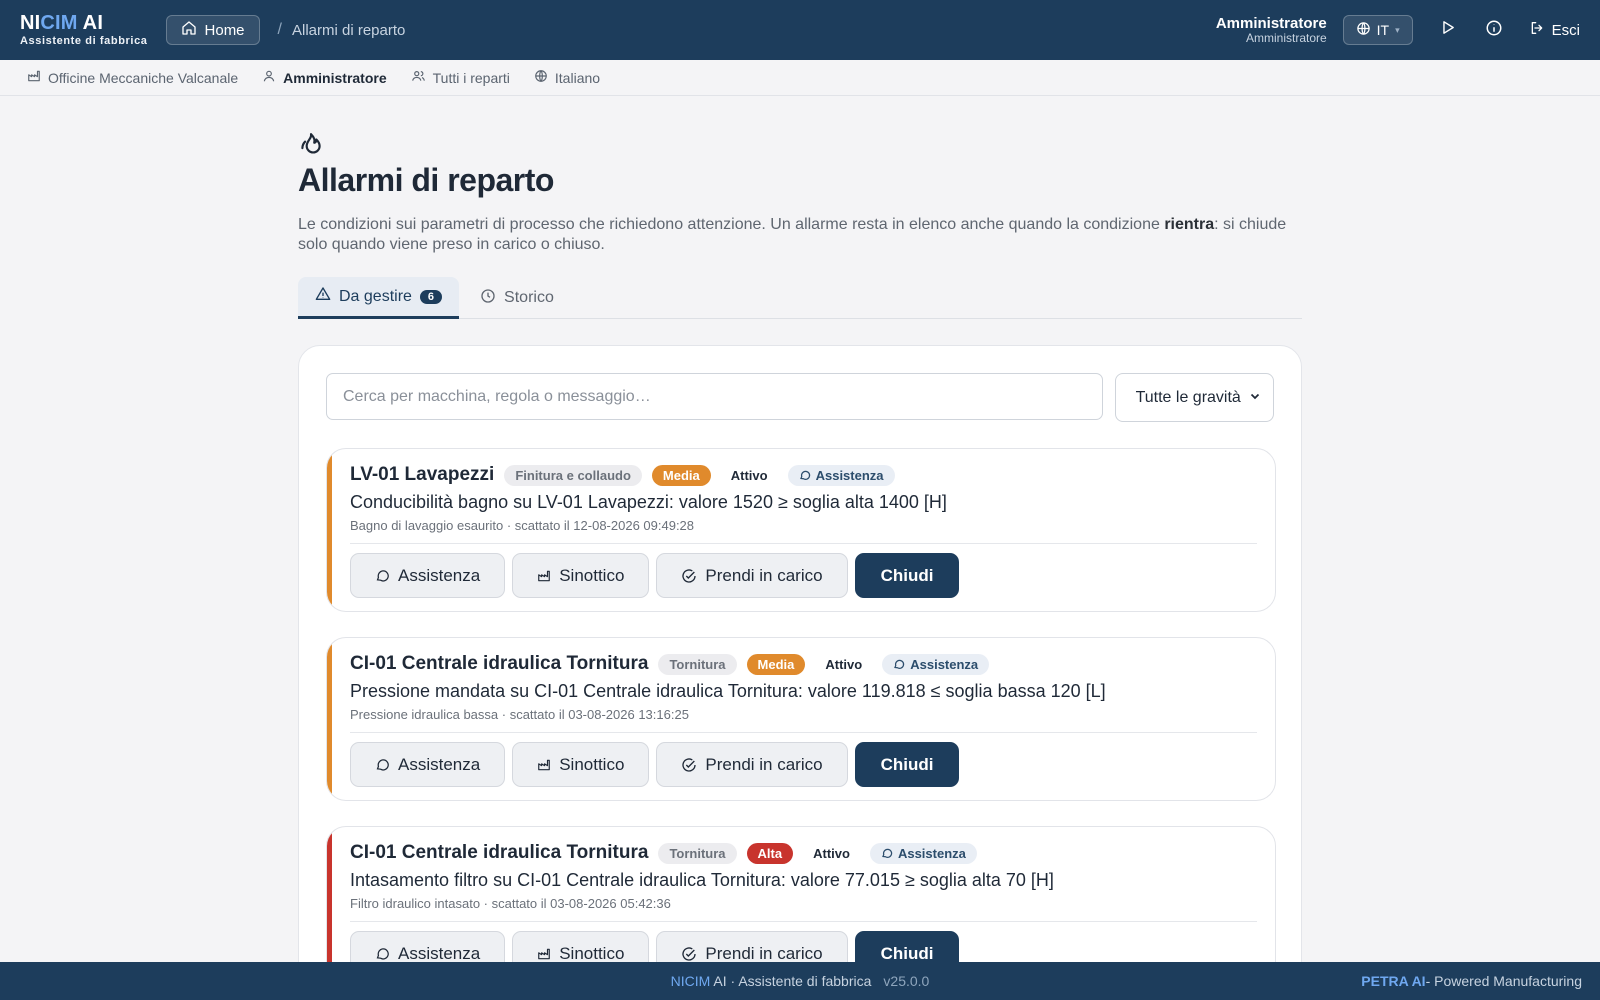 The width and height of the screenshot is (1600, 1000). I want to click on severity-badge: Alta, so click(770, 853).